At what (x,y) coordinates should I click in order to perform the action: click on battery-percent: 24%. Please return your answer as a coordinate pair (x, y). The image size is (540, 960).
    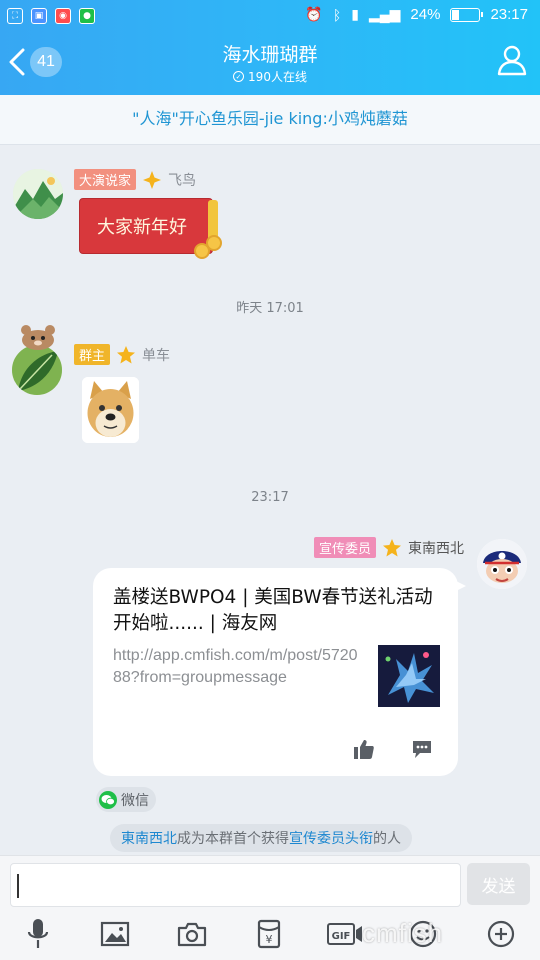
    Looking at the image, I should click on (425, 14).